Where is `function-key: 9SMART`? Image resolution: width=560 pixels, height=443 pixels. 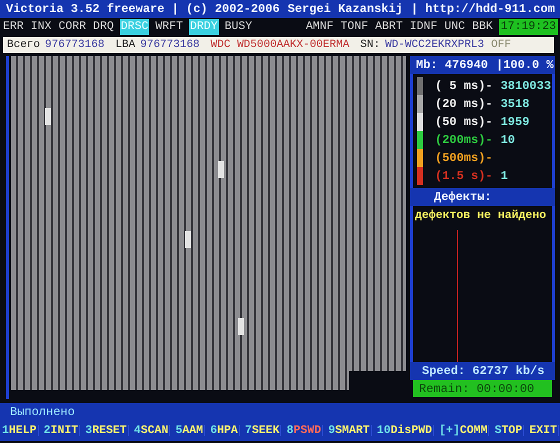
function-key: 9SMART is located at coordinates (349, 430).